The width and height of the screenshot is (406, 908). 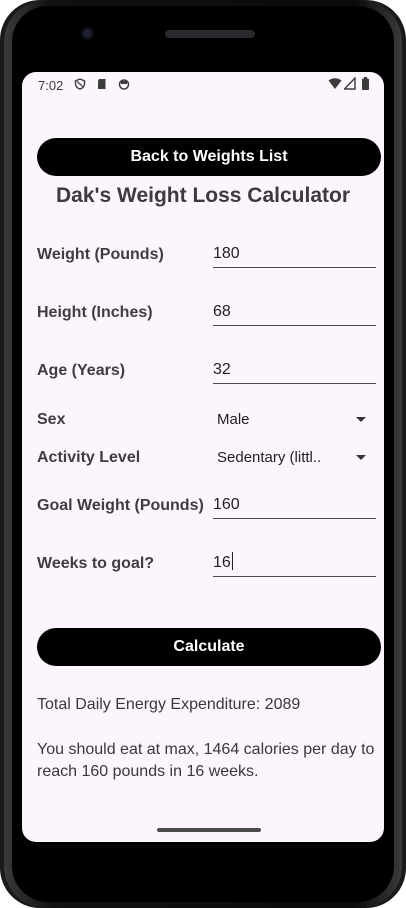 What do you see at coordinates (294, 255) in the screenshot?
I see `weight-input: 180` at bounding box center [294, 255].